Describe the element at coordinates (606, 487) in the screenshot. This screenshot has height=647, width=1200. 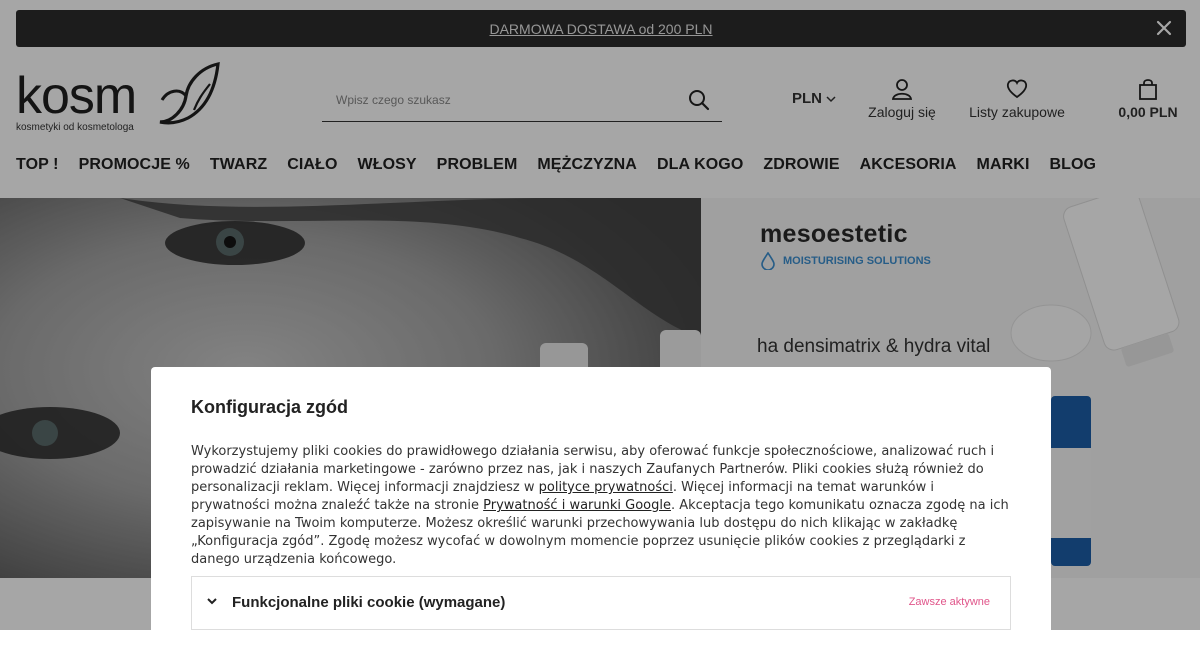
I see `privacy-policy-link: polityce prywatności` at that location.